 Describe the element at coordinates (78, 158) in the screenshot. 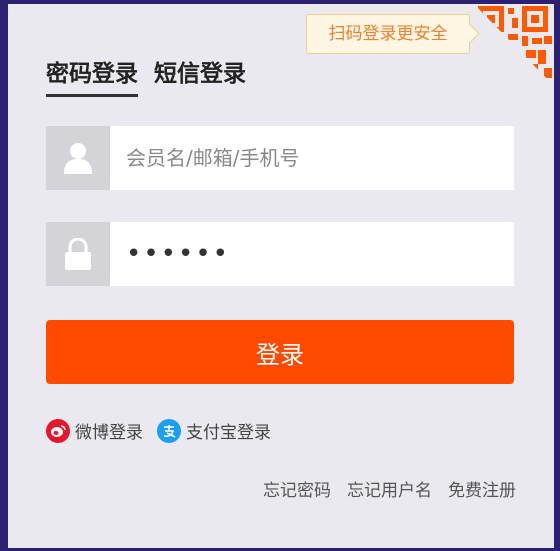

I see `user-icon` at that location.